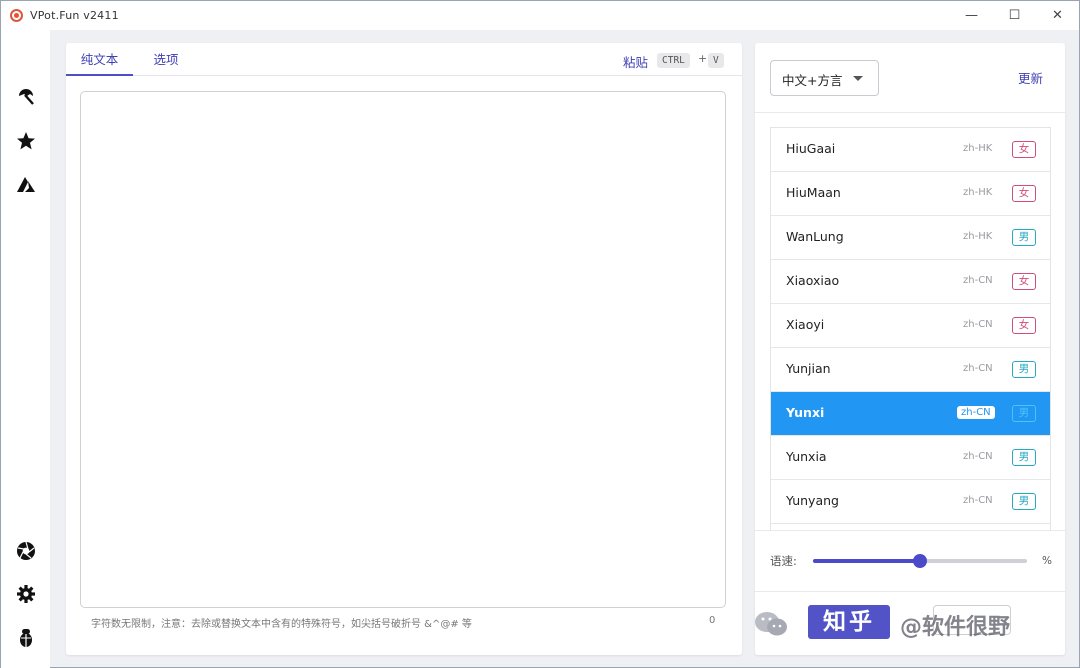 This screenshot has height=668, width=1080. What do you see at coordinates (26, 638) in the screenshot?
I see `bug-icon` at bounding box center [26, 638].